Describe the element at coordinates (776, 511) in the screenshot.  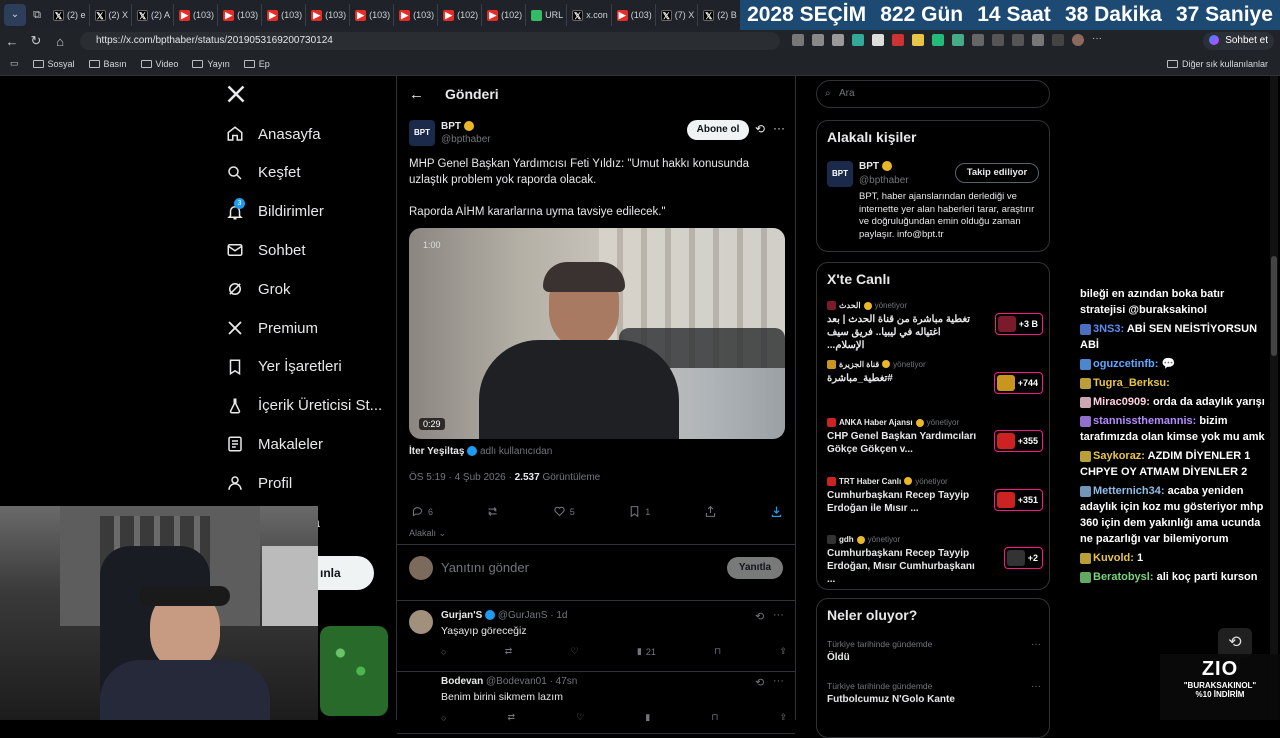
I see `download-action` at that location.